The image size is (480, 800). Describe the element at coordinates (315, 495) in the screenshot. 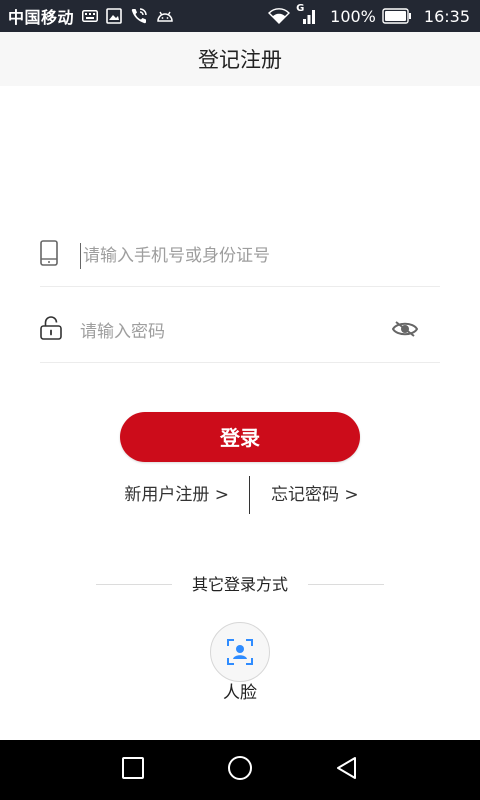

I see `forgot-password-link: 忘记密码 >` at that location.